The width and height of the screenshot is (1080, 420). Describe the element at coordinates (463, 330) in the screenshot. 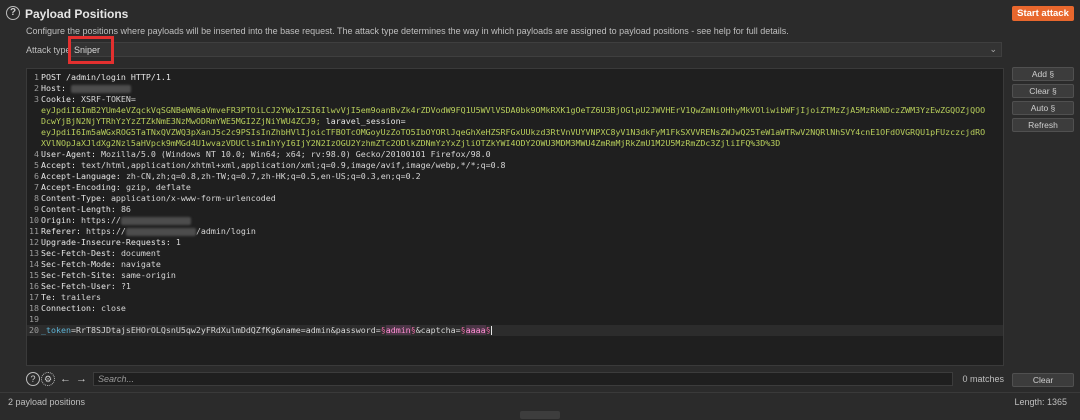

I see `payload-marker: §` at that location.